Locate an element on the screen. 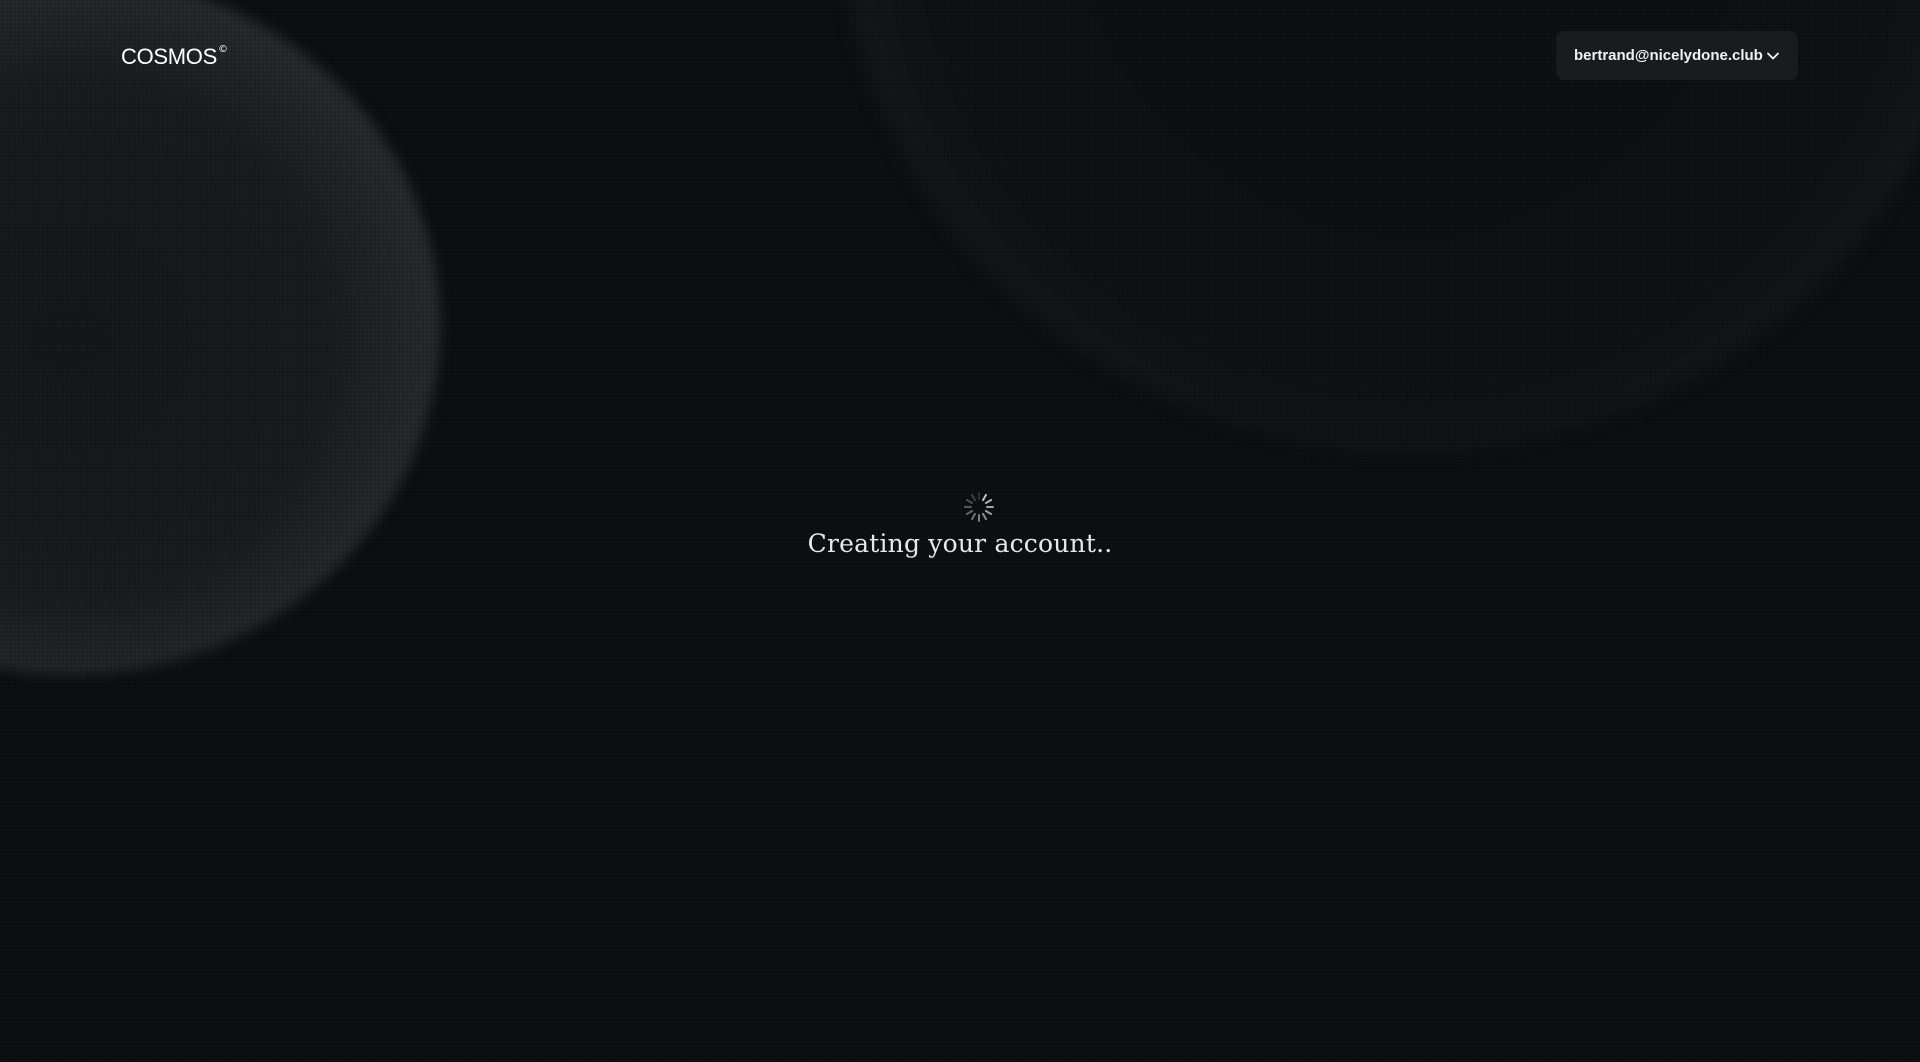 Image resolution: width=1920 pixels, height=1062 pixels. account-dropdown-button: bertrand@nicelydone.club is located at coordinates (1677, 55).